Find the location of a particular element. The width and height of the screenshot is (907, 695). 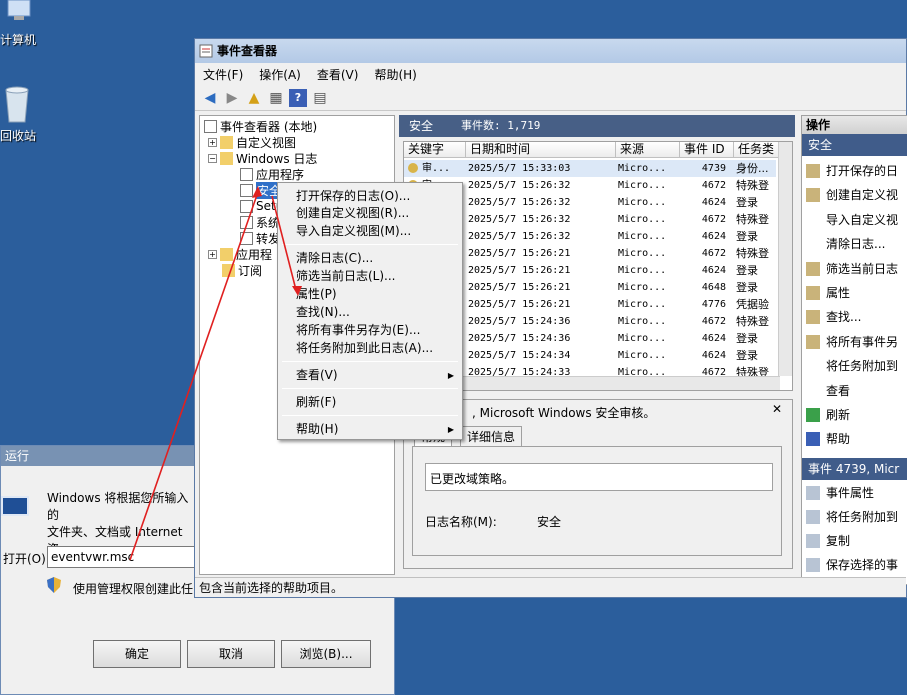

menu-view: 查看(V) ▶ is located at coordinates (378, 375).